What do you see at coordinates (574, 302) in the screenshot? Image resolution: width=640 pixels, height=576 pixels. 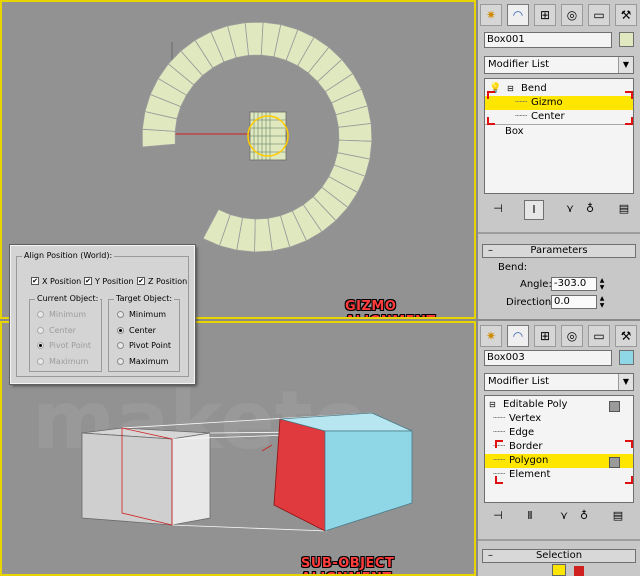 I see `direction-spinner-field: 0.0` at bounding box center [574, 302].